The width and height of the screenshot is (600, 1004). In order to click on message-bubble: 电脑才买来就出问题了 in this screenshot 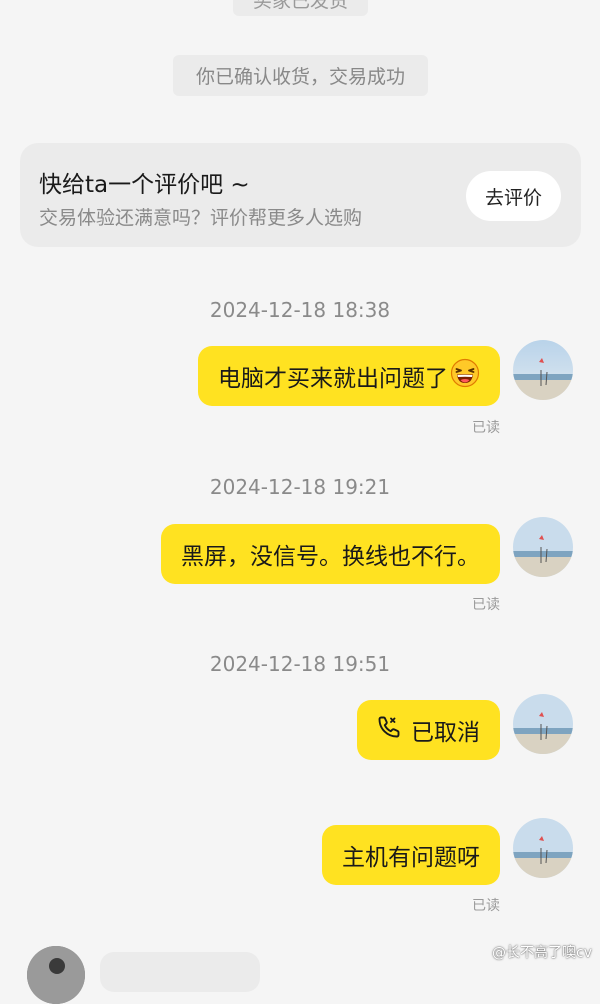, I will do `click(349, 376)`.